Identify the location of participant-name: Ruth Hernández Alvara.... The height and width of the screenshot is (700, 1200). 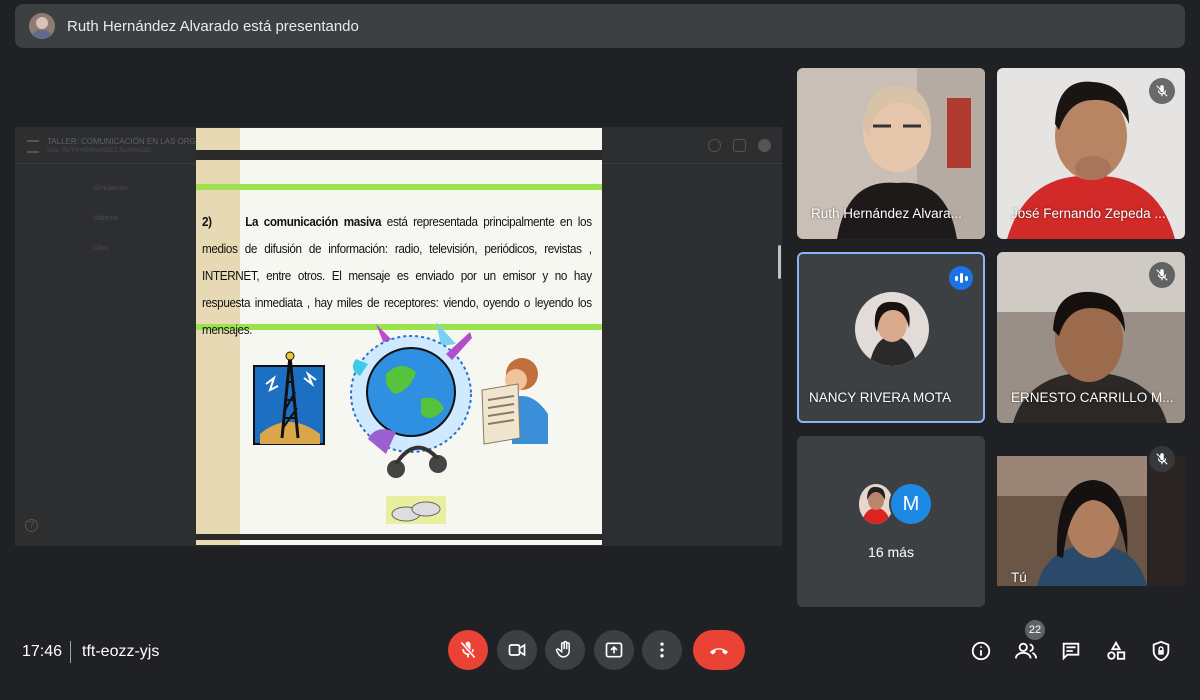
(886, 213).